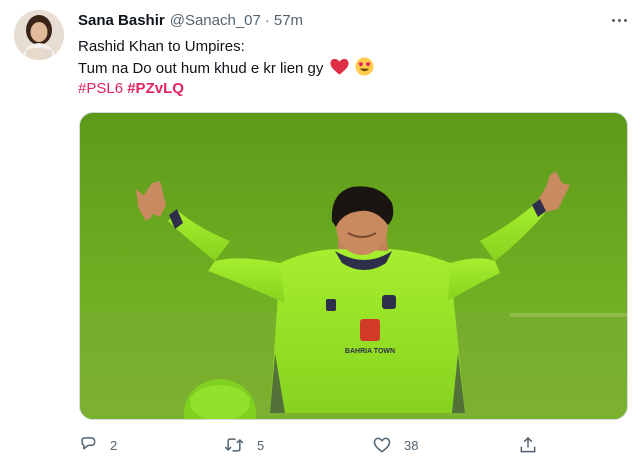 Image resolution: width=640 pixels, height=468 pixels. Describe the element at coordinates (261, 445) in the screenshot. I see `retweet-count: 5` at that location.